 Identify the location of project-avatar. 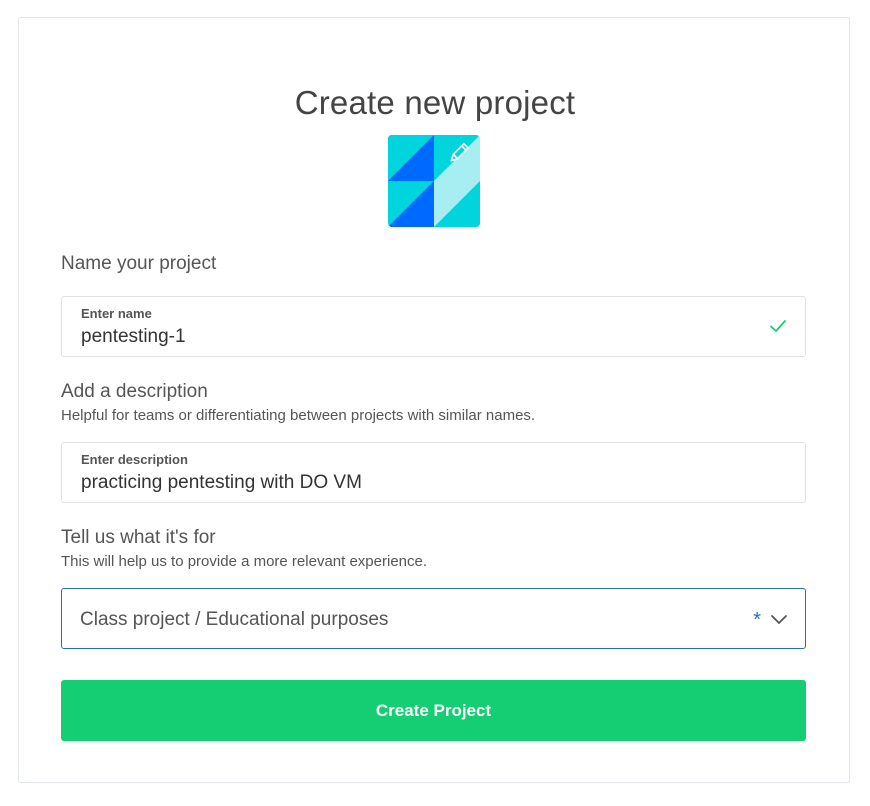
(434, 181).